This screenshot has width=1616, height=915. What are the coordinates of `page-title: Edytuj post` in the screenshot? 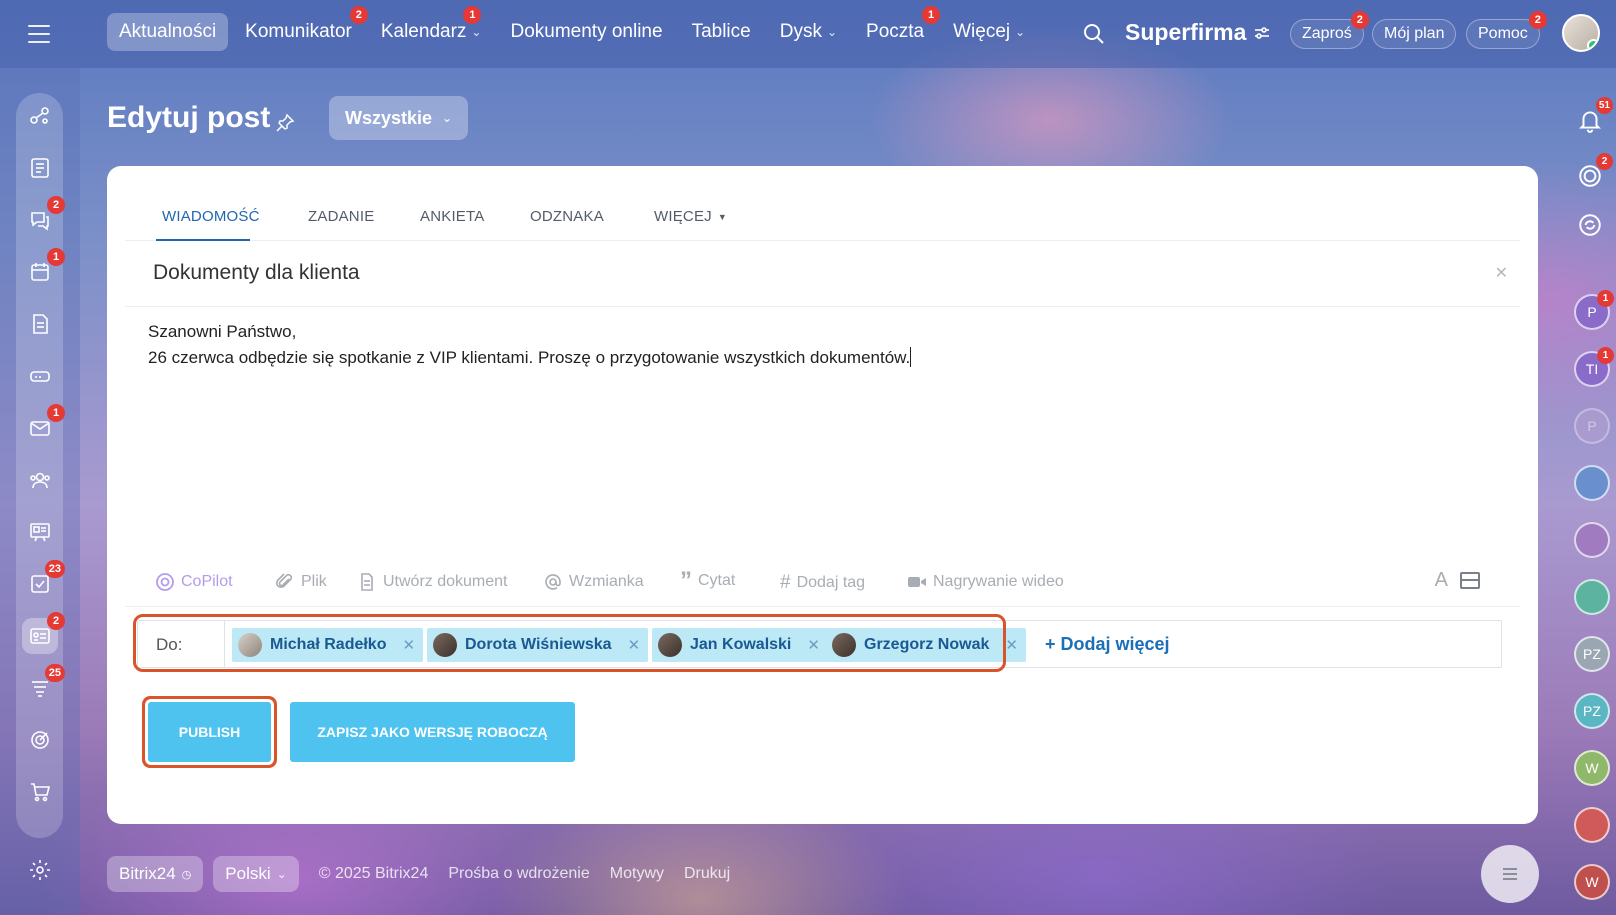 It's located at (189, 117).